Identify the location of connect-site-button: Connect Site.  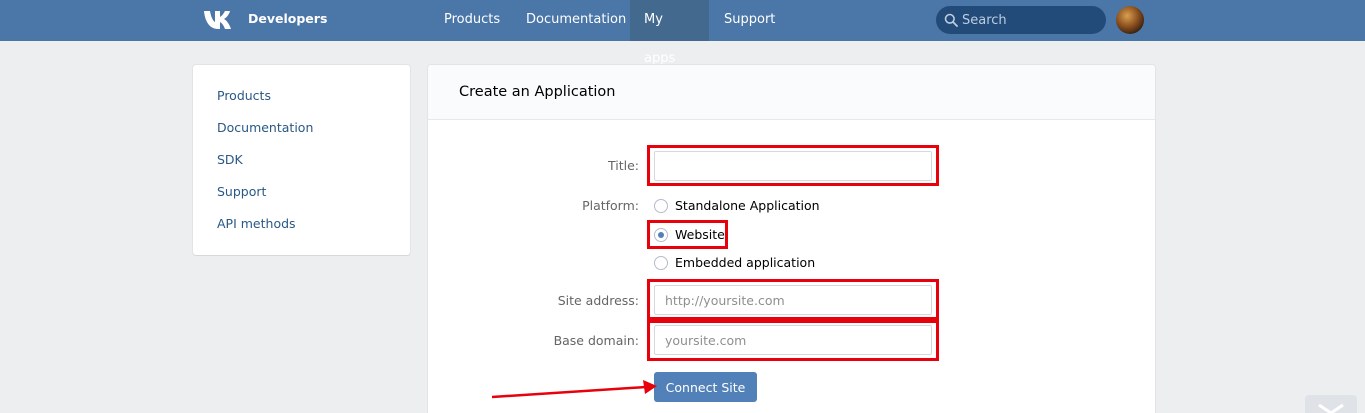
(705, 387).